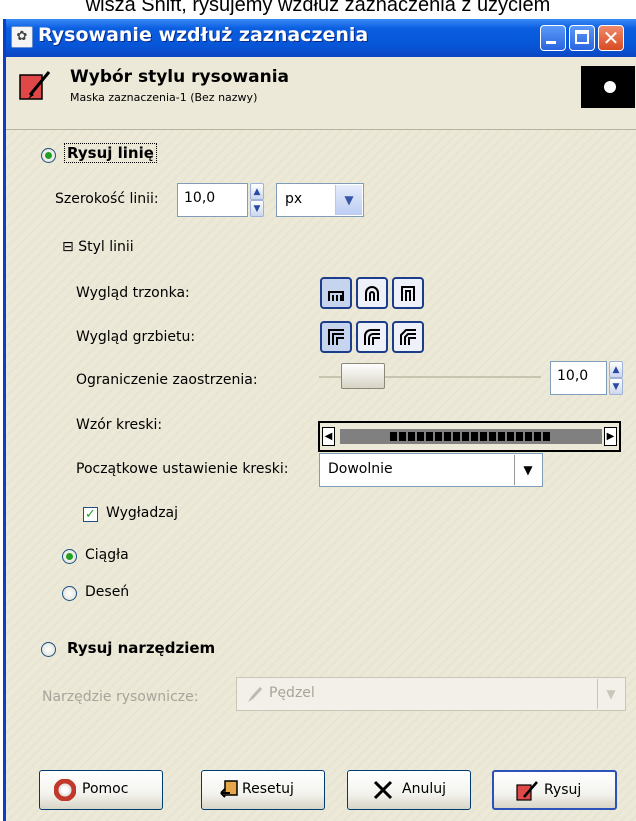 The height and width of the screenshot is (821, 636). I want to click on cap-square-icon, so click(408, 293).